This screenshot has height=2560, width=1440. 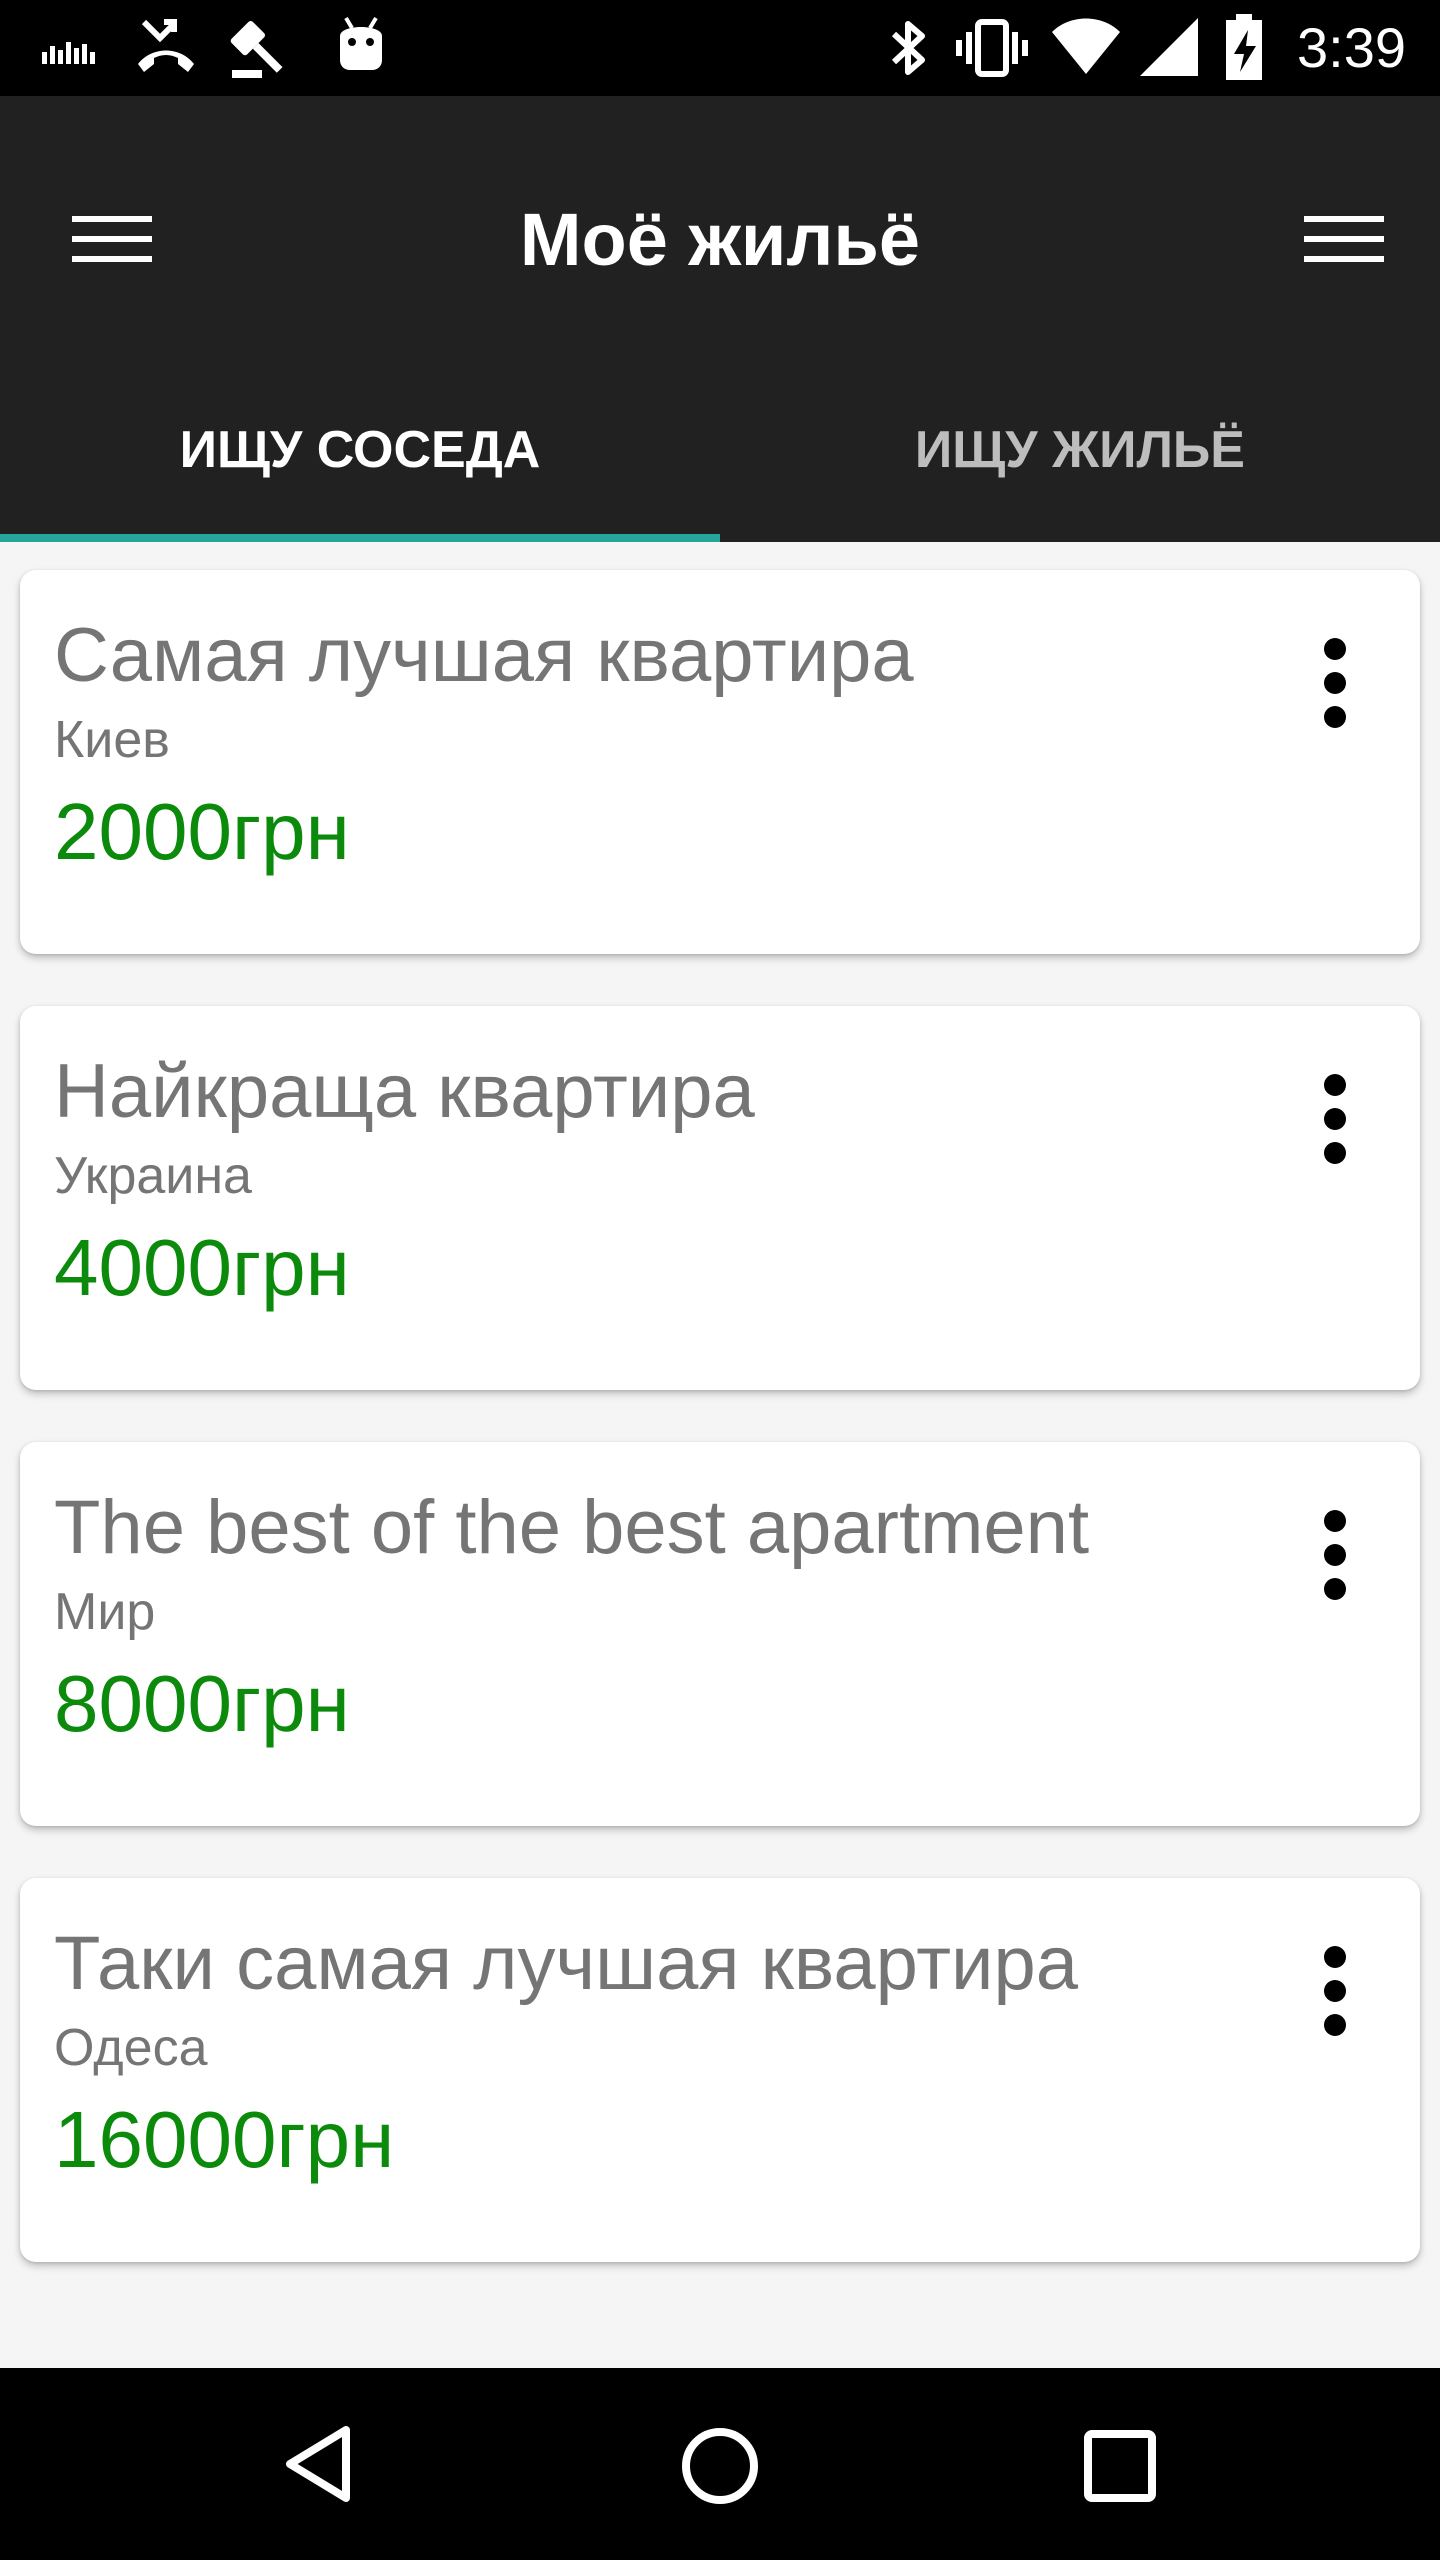 What do you see at coordinates (1169, 47) in the screenshot?
I see `cell-signal-icon` at bounding box center [1169, 47].